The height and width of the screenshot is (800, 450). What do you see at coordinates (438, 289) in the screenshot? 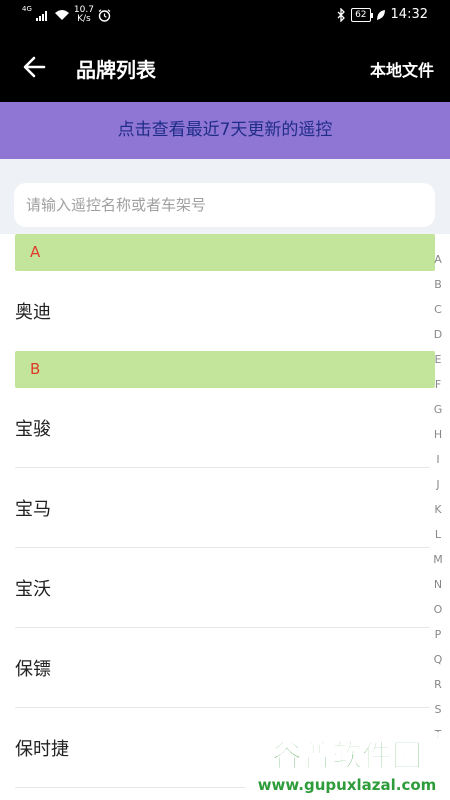
I see `index-letter: B` at bounding box center [438, 289].